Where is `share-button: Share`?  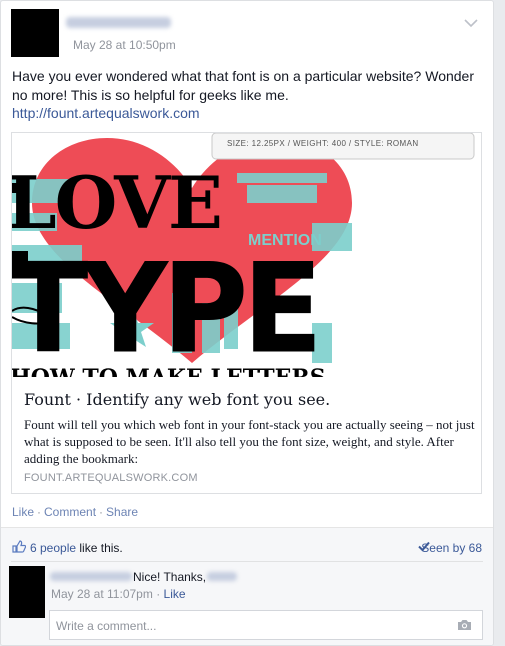 share-button: Share is located at coordinates (122, 512).